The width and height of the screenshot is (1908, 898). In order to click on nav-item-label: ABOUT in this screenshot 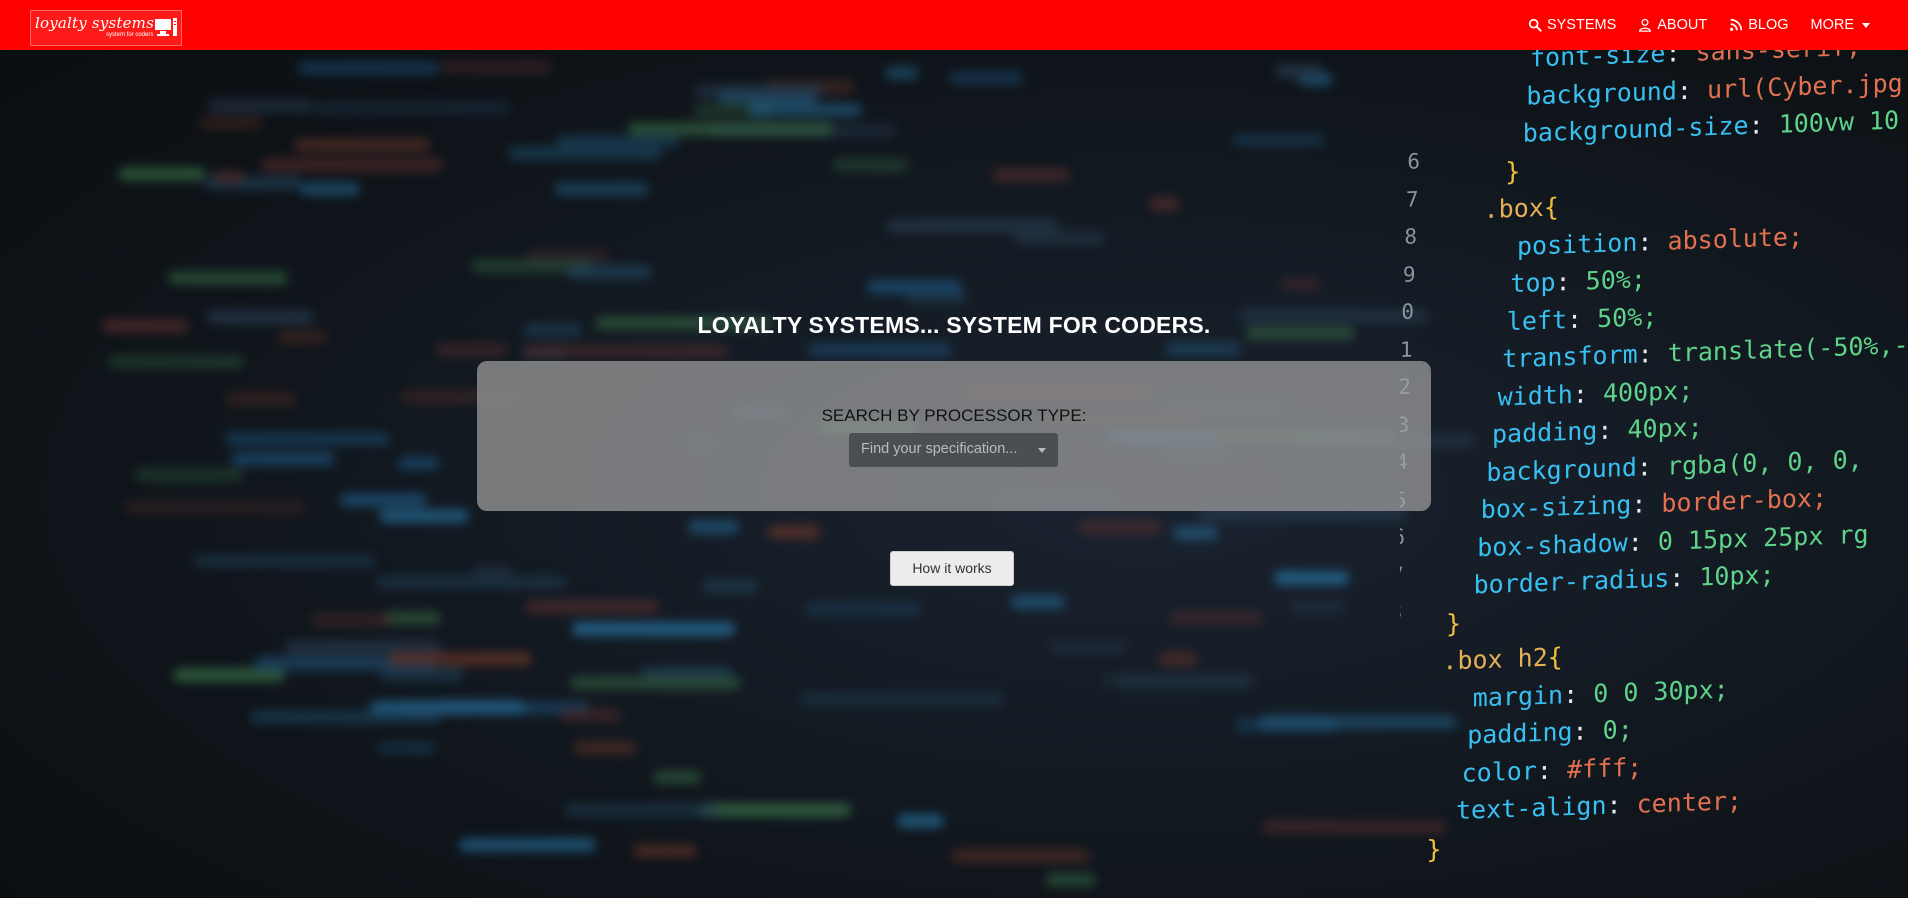, I will do `click(1682, 25)`.